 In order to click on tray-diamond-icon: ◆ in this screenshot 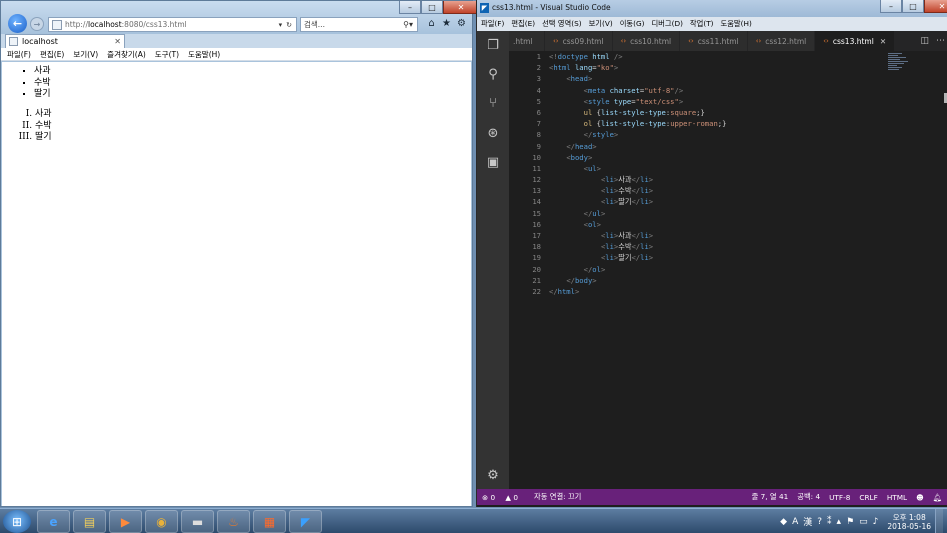, I will do `click(783, 522)`.